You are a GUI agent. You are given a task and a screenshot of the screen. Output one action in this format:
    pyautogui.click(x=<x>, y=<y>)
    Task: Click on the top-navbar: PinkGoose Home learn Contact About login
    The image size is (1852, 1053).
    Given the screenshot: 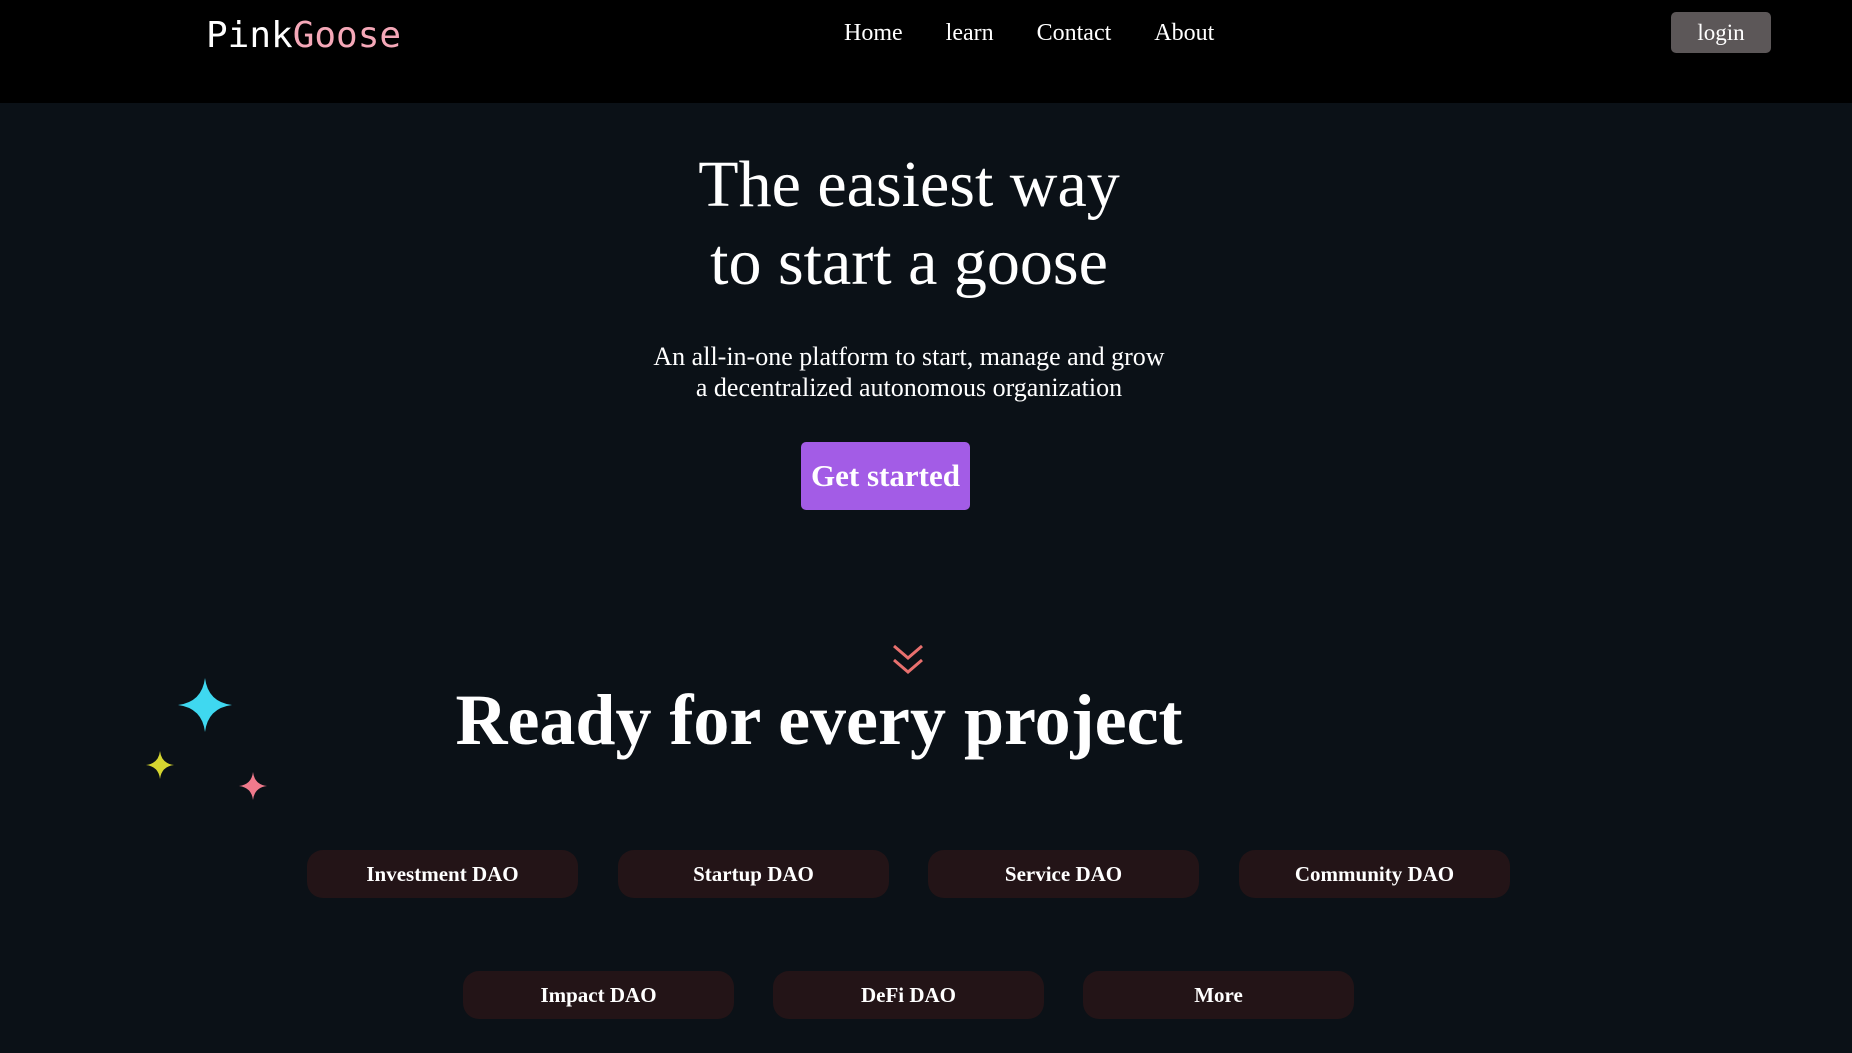 What is the action you would take?
    pyautogui.click(x=926, y=51)
    